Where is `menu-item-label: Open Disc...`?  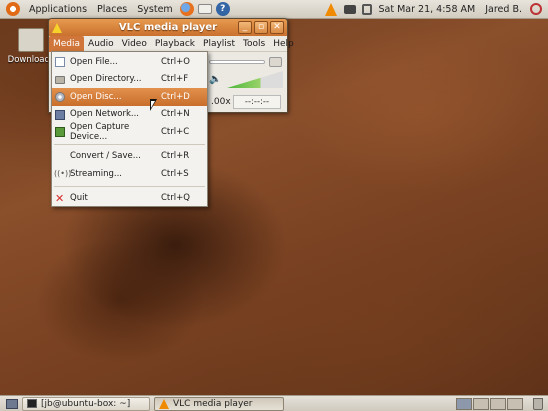 menu-item-label: Open Disc... is located at coordinates (96, 96).